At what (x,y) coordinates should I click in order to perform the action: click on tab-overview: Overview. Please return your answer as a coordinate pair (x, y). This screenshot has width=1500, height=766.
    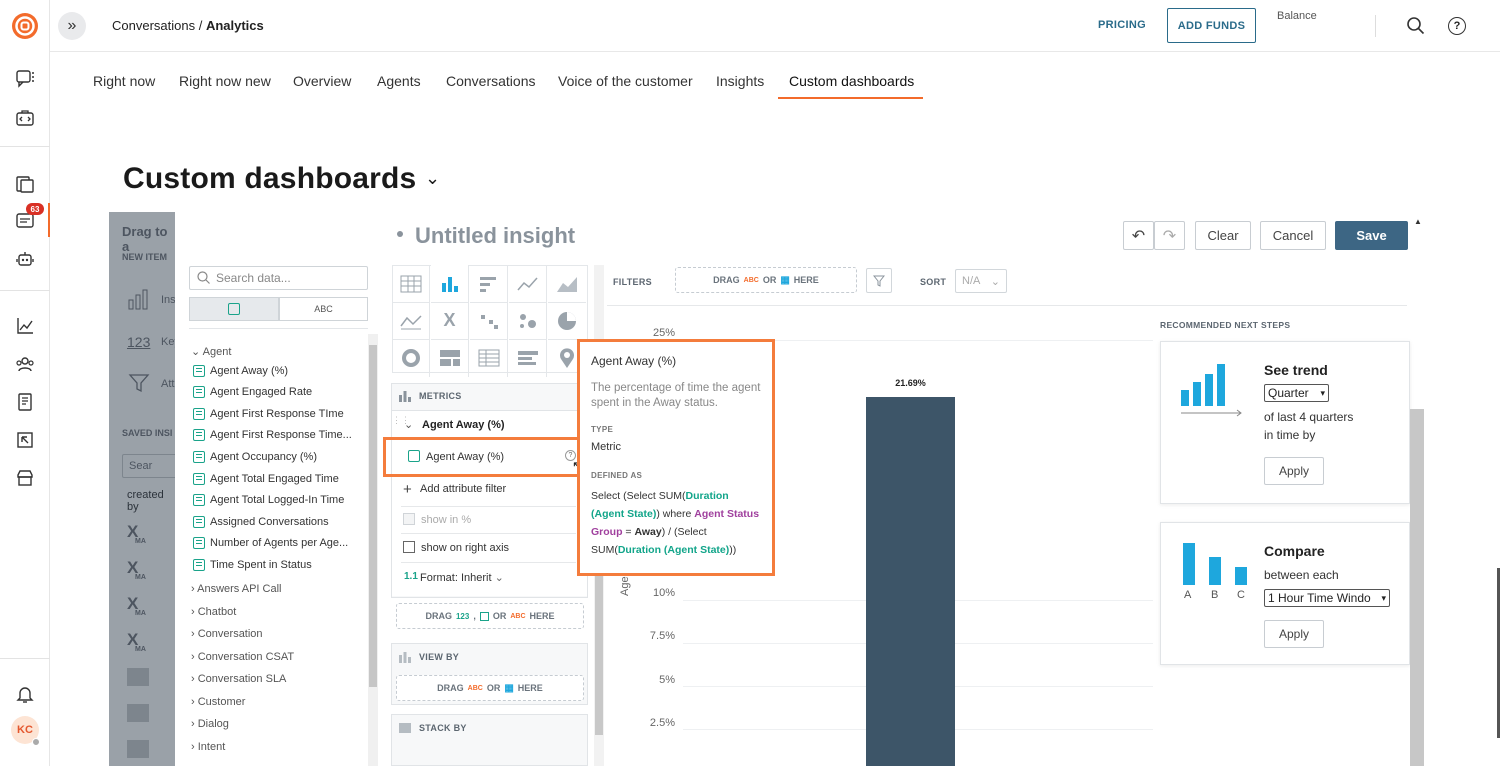
    Looking at the image, I should click on (322, 81).